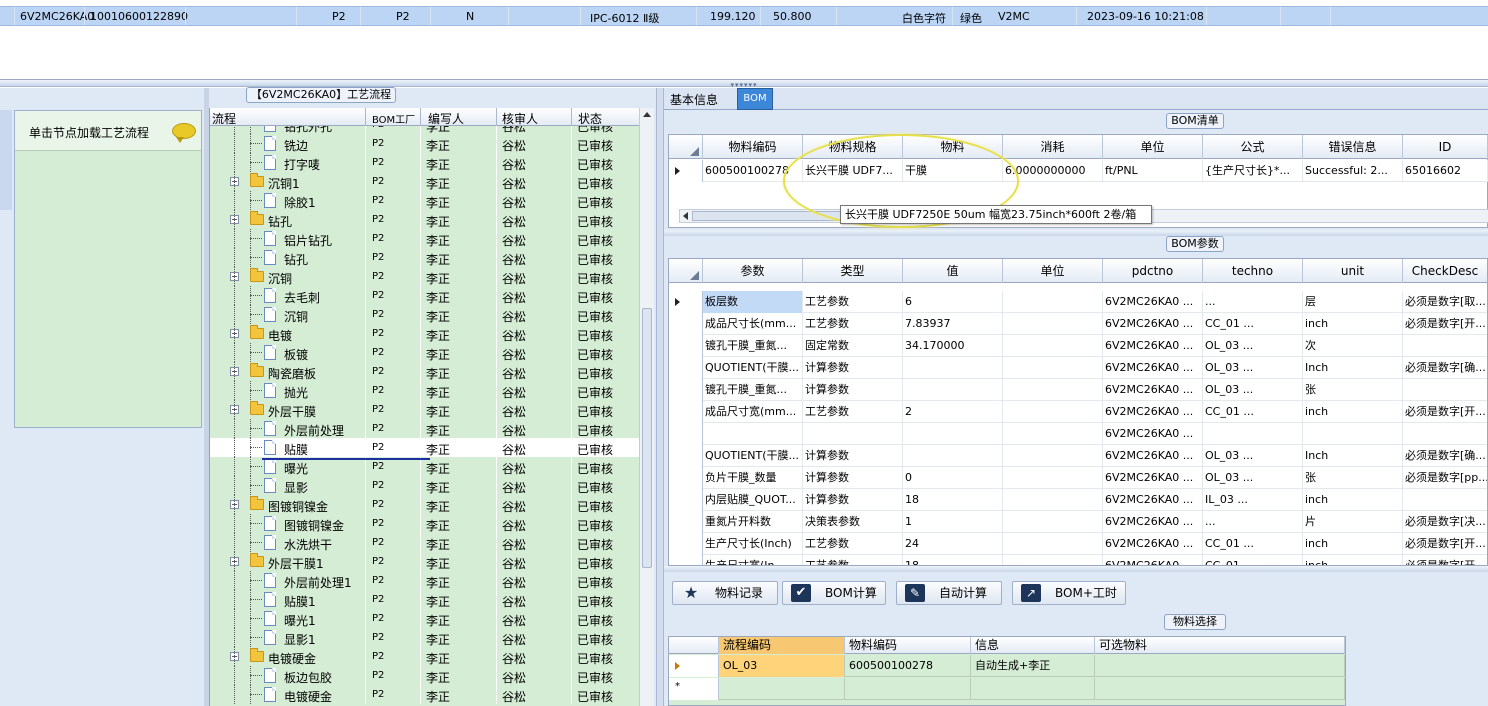  Describe the element at coordinates (108, 269) in the screenshot. I see `node-panel: 单击节点加载工艺流程` at that location.